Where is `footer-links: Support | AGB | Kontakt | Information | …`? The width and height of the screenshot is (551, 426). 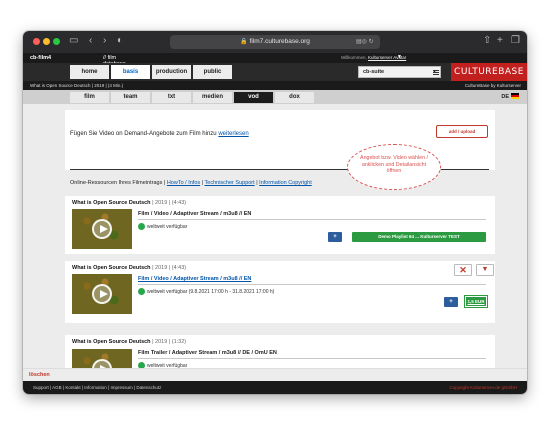 footer-links: Support | AGB | Kontakt | Information | … is located at coordinates (97, 387).